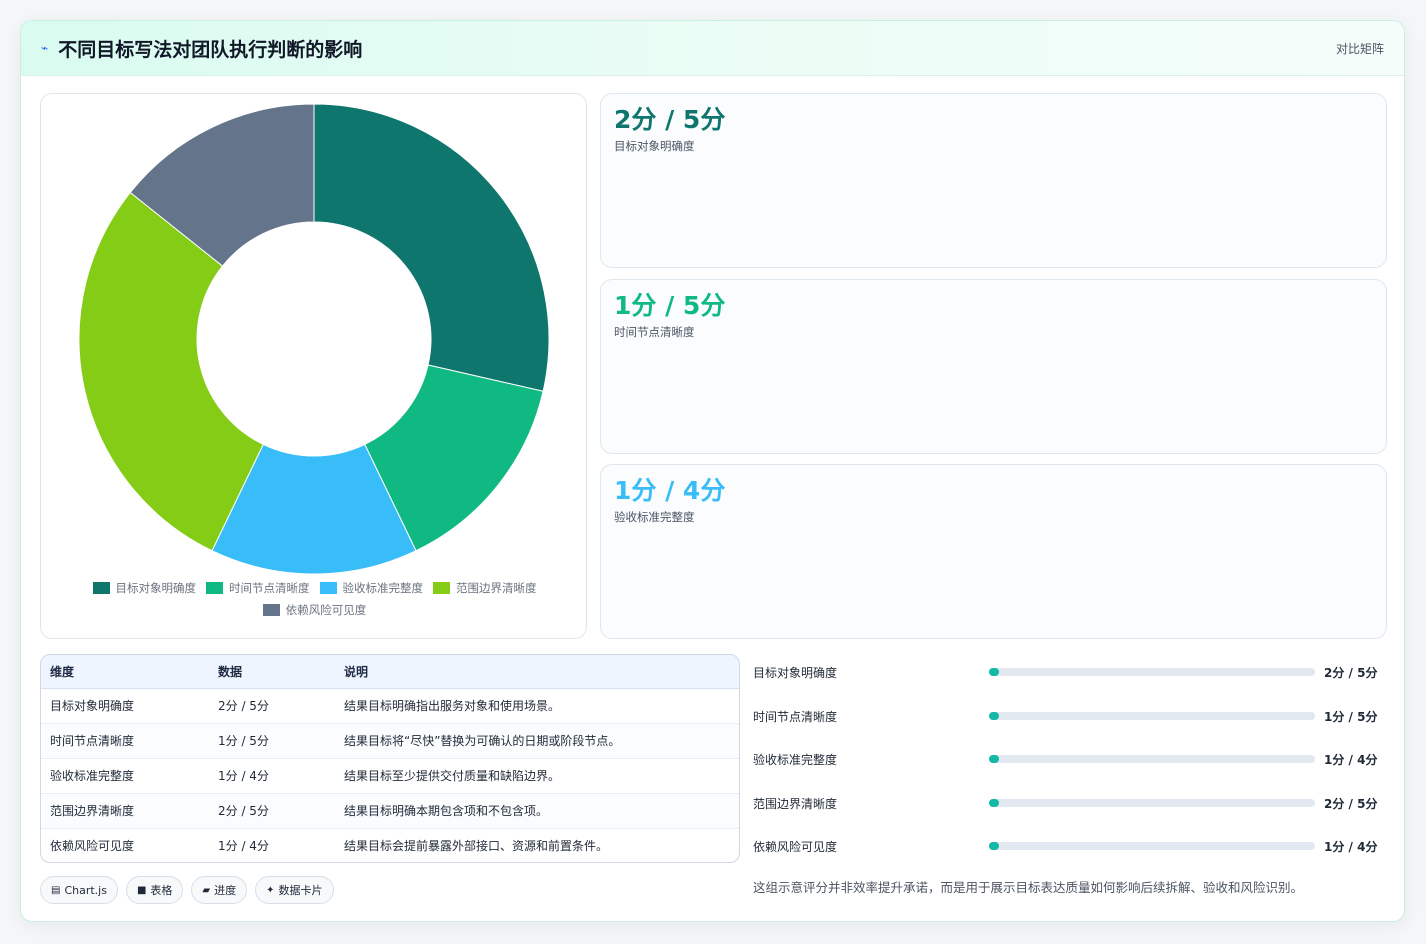  Describe the element at coordinates (795, 803) in the screenshot. I see `progress-label: 范围边界清晰度` at that location.